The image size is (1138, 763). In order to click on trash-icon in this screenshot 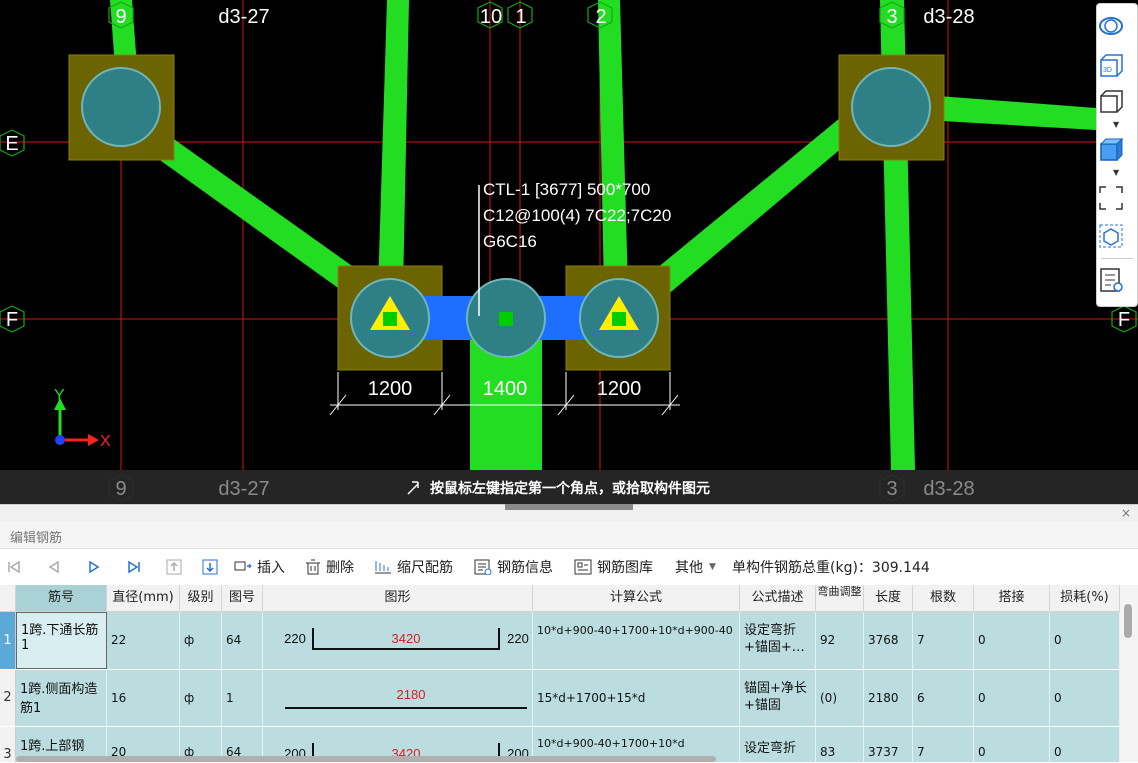, I will do `click(313, 567)`.